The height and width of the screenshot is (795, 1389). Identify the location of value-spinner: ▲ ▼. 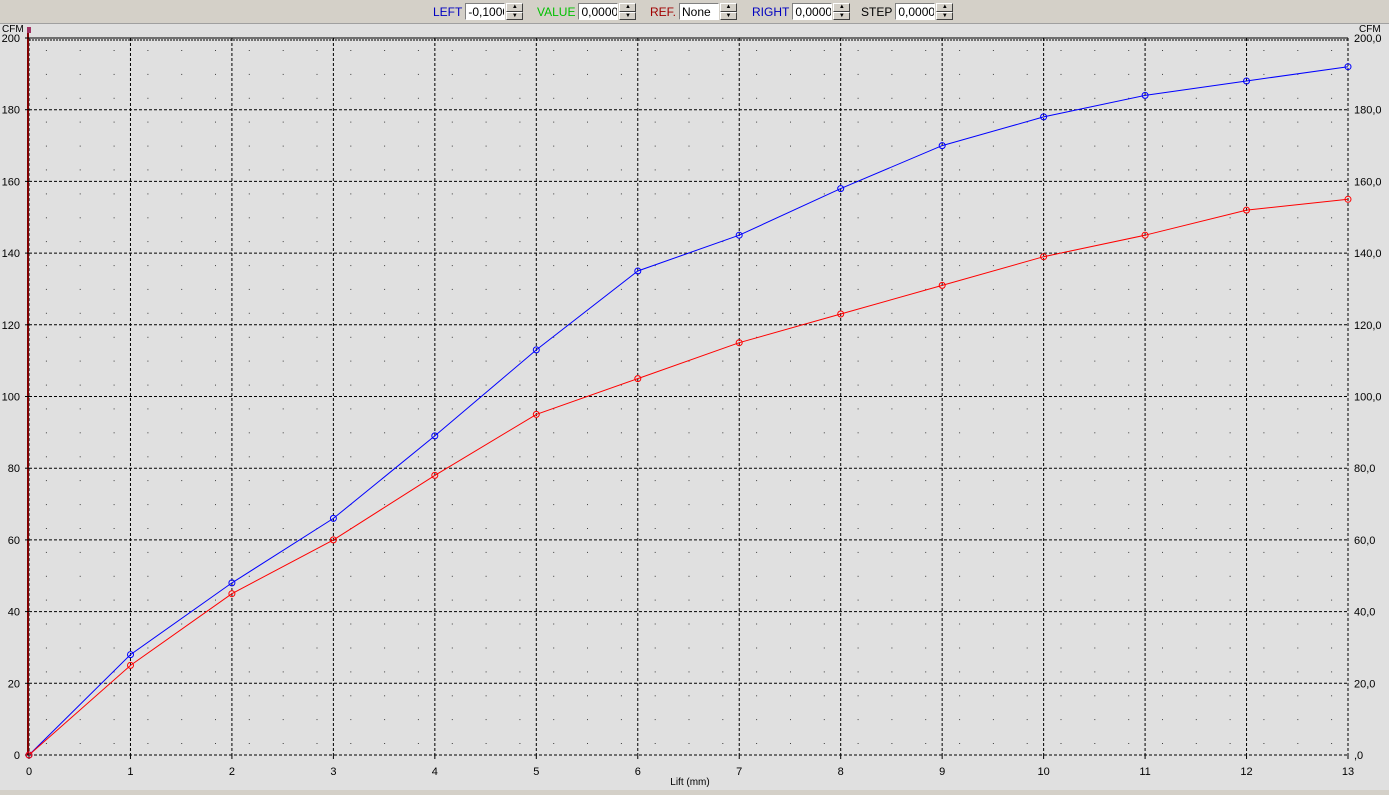
(628, 11).